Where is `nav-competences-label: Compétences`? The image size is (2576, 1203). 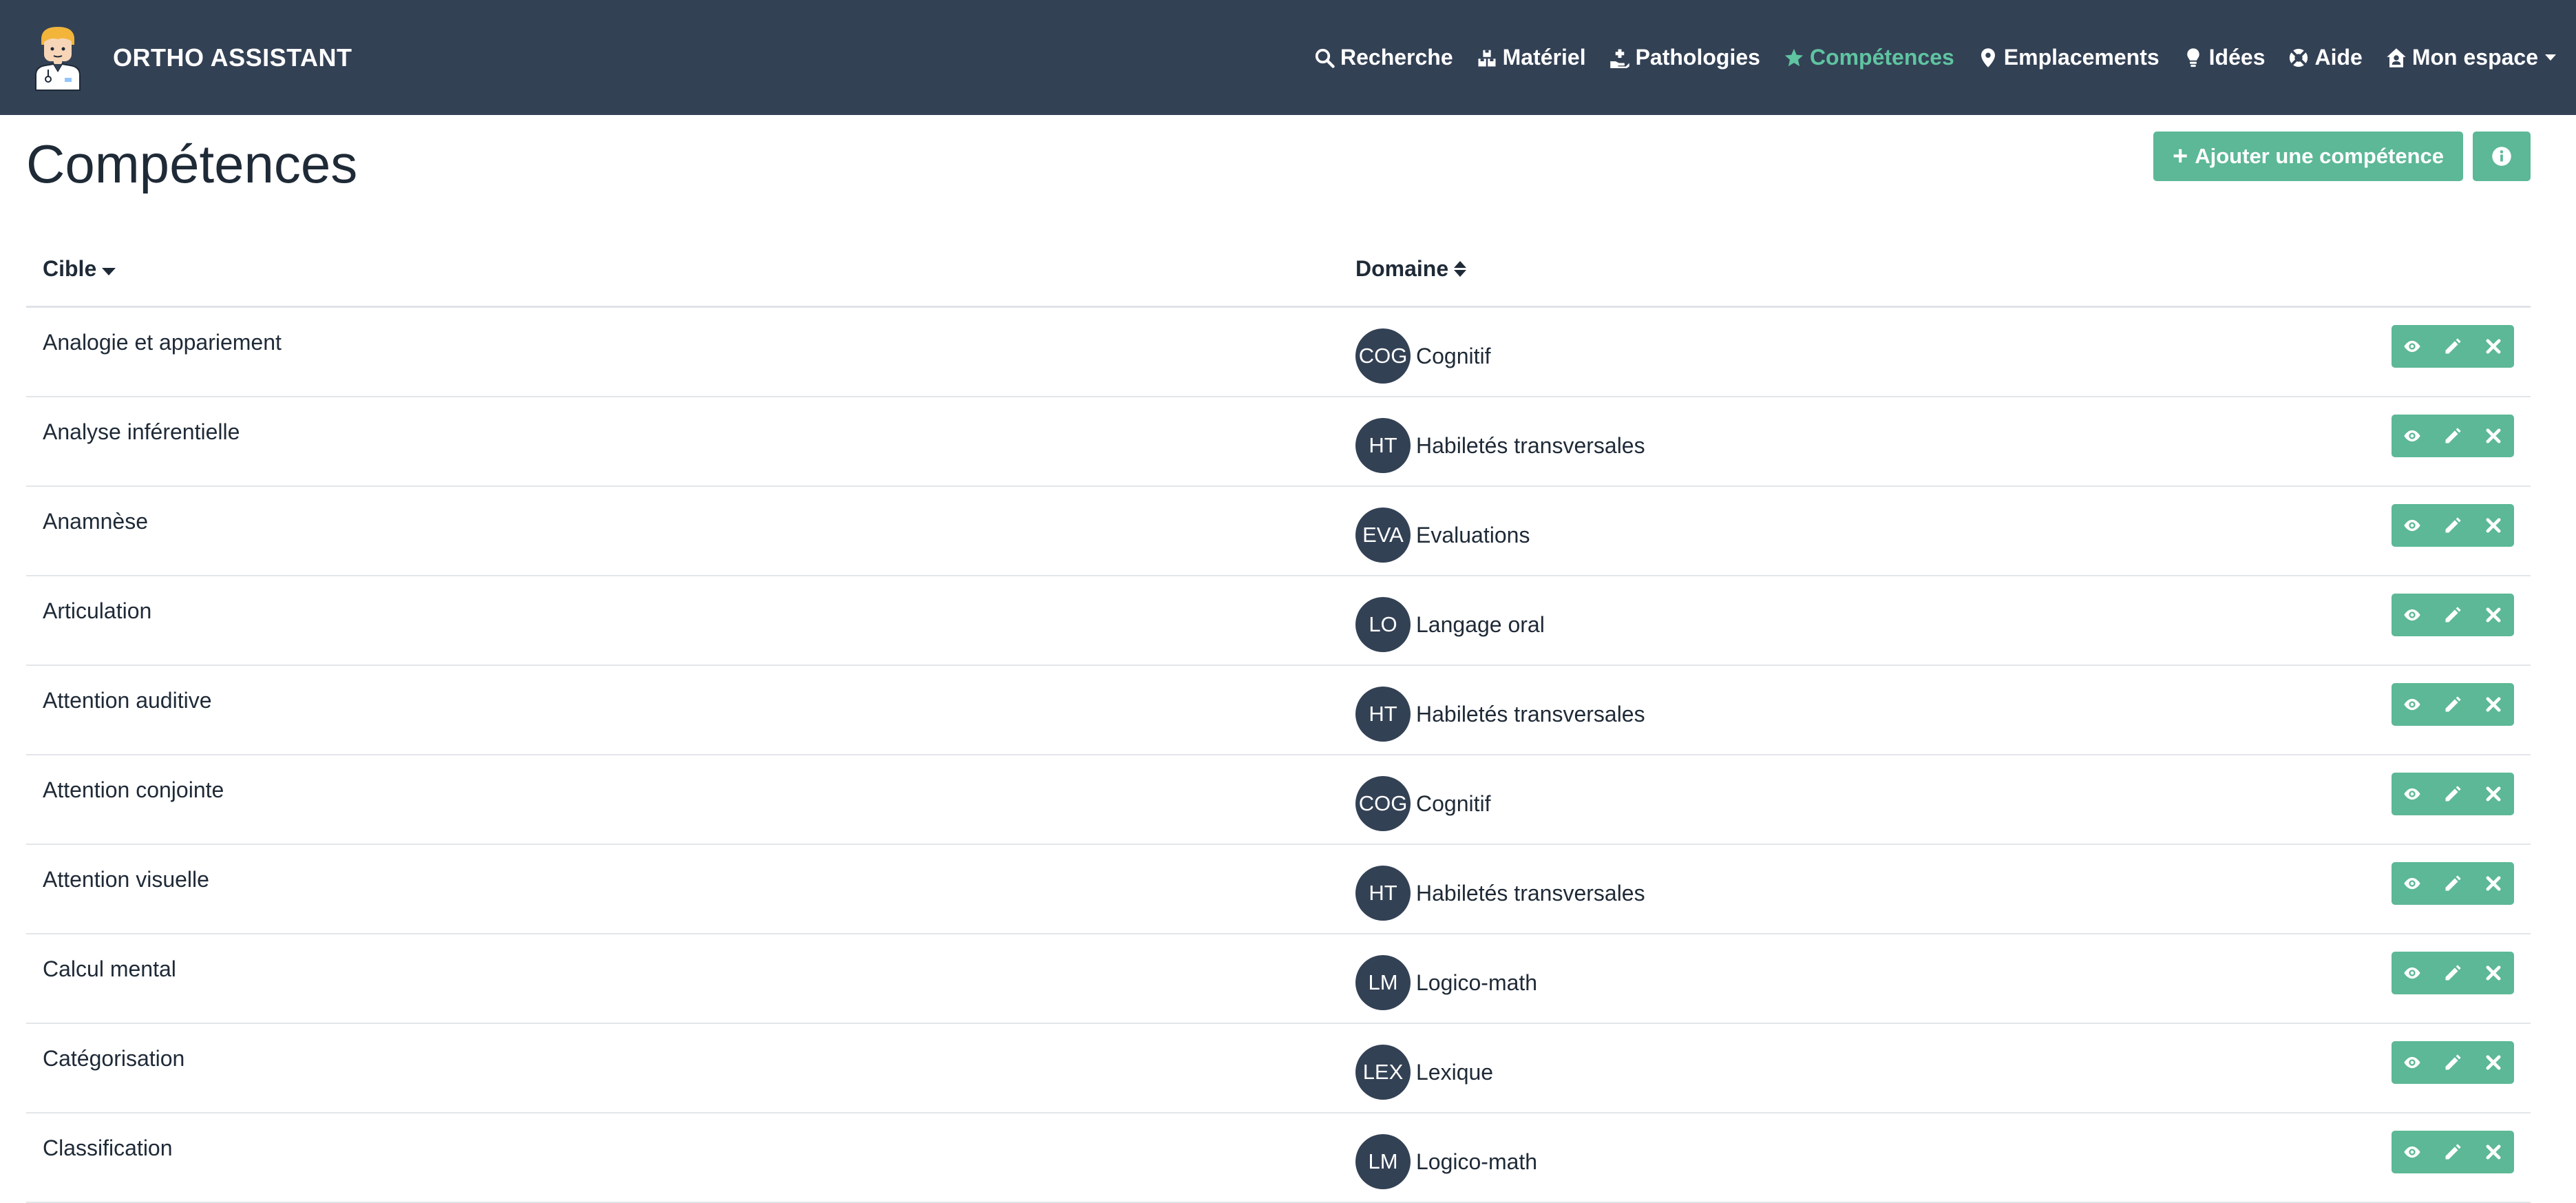 nav-competences-label: Compétences is located at coordinates (1882, 58).